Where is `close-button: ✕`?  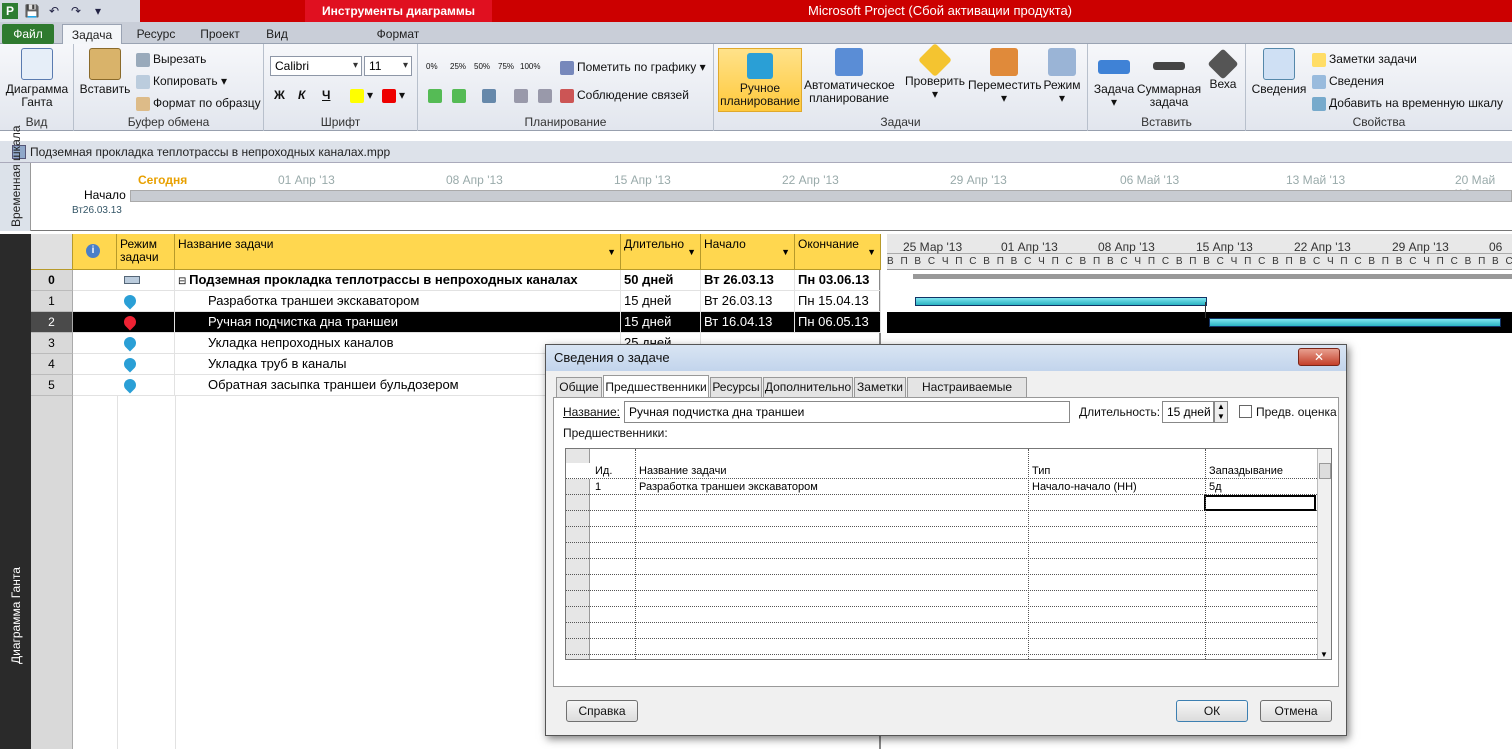 close-button: ✕ is located at coordinates (1319, 357).